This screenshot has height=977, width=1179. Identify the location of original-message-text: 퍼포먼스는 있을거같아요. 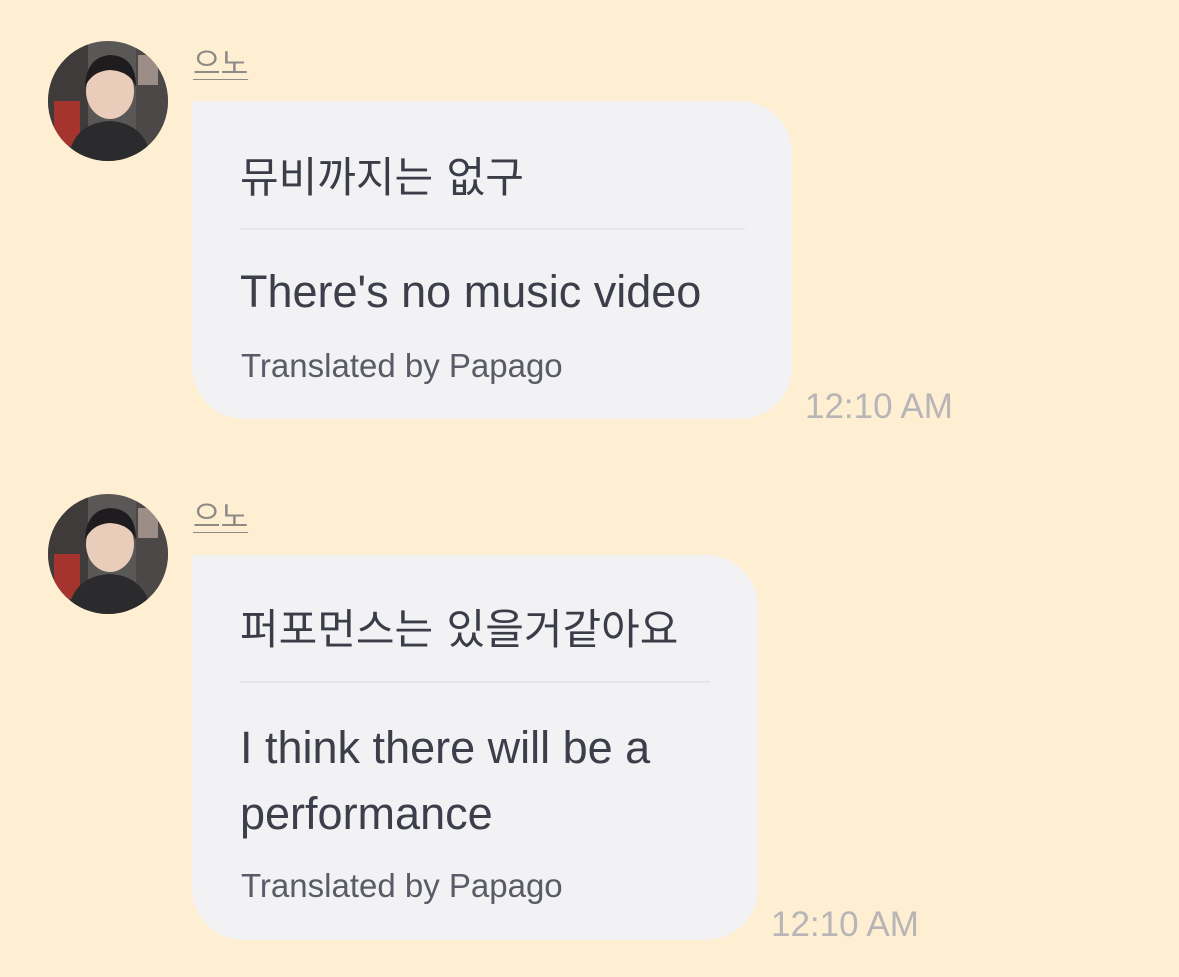
(459, 629).